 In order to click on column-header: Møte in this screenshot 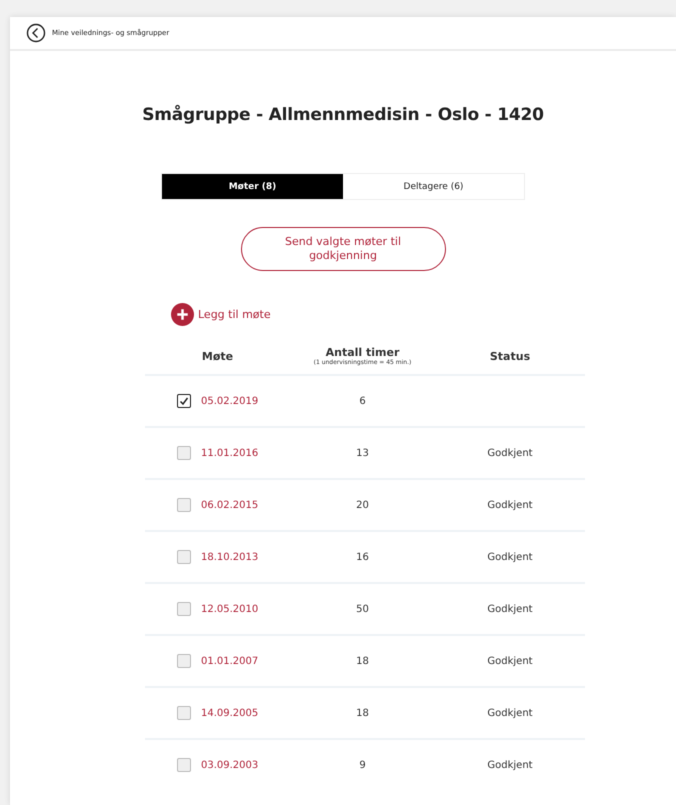, I will do `click(218, 356)`.